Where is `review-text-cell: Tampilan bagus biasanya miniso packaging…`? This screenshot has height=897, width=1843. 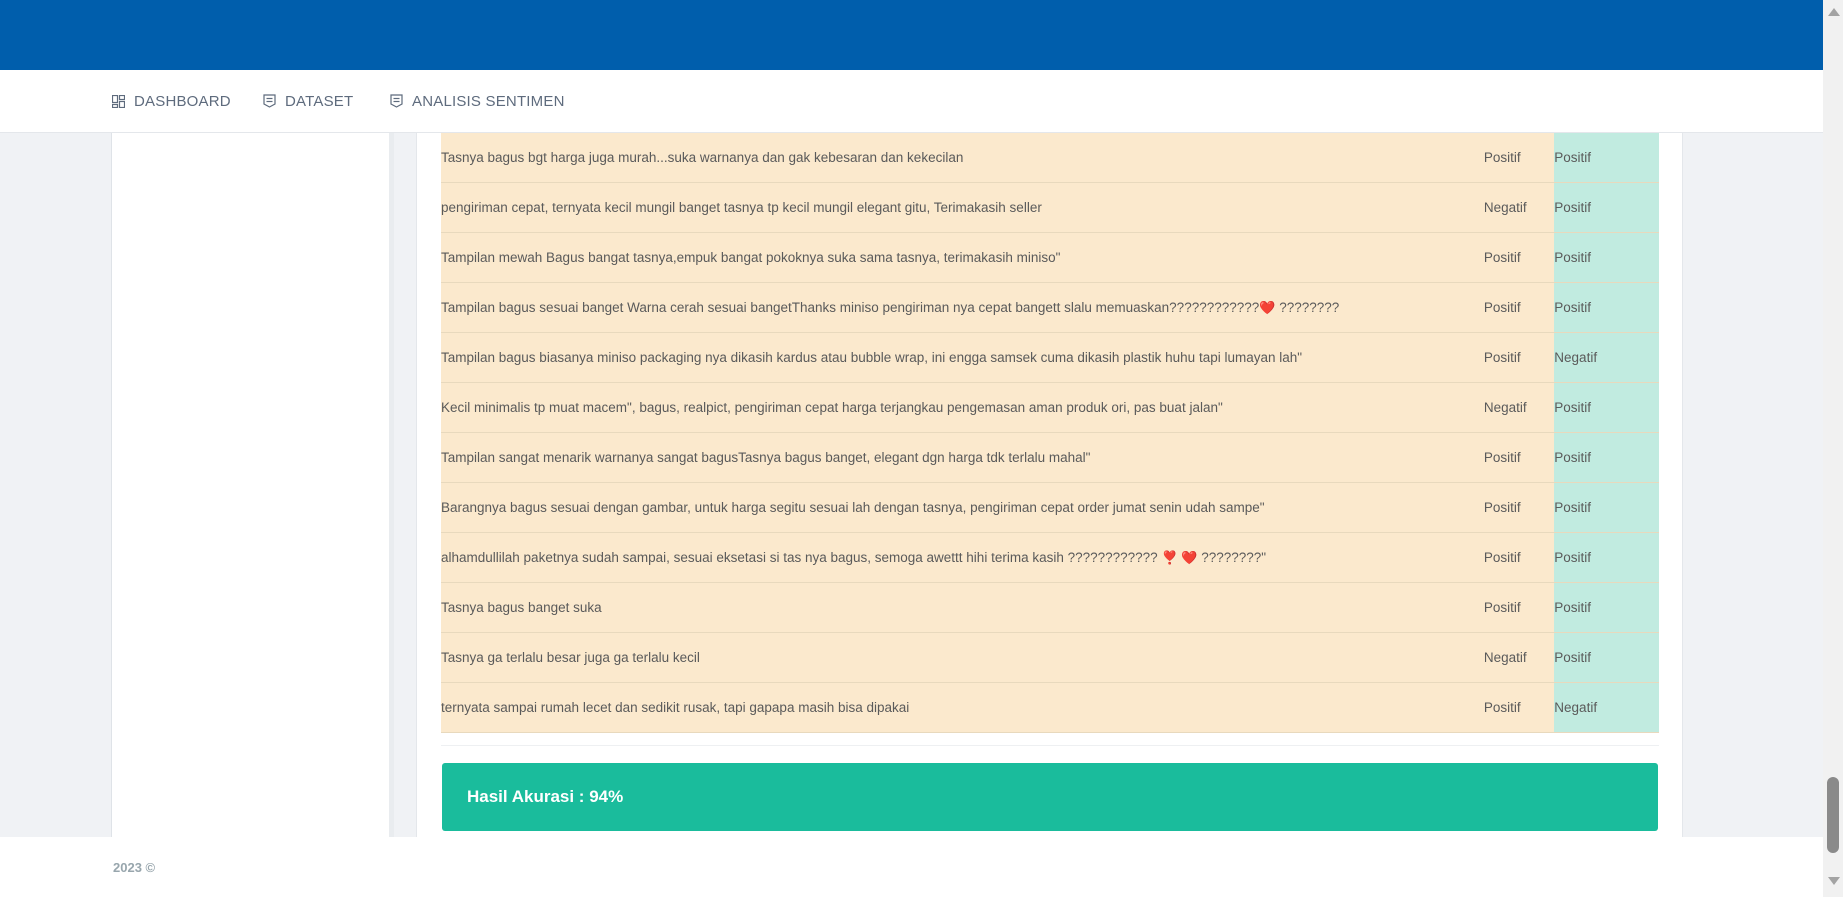 review-text-cell: Tampilan bagus biasanya miniso packaging… is located at coordinates (962, 357).